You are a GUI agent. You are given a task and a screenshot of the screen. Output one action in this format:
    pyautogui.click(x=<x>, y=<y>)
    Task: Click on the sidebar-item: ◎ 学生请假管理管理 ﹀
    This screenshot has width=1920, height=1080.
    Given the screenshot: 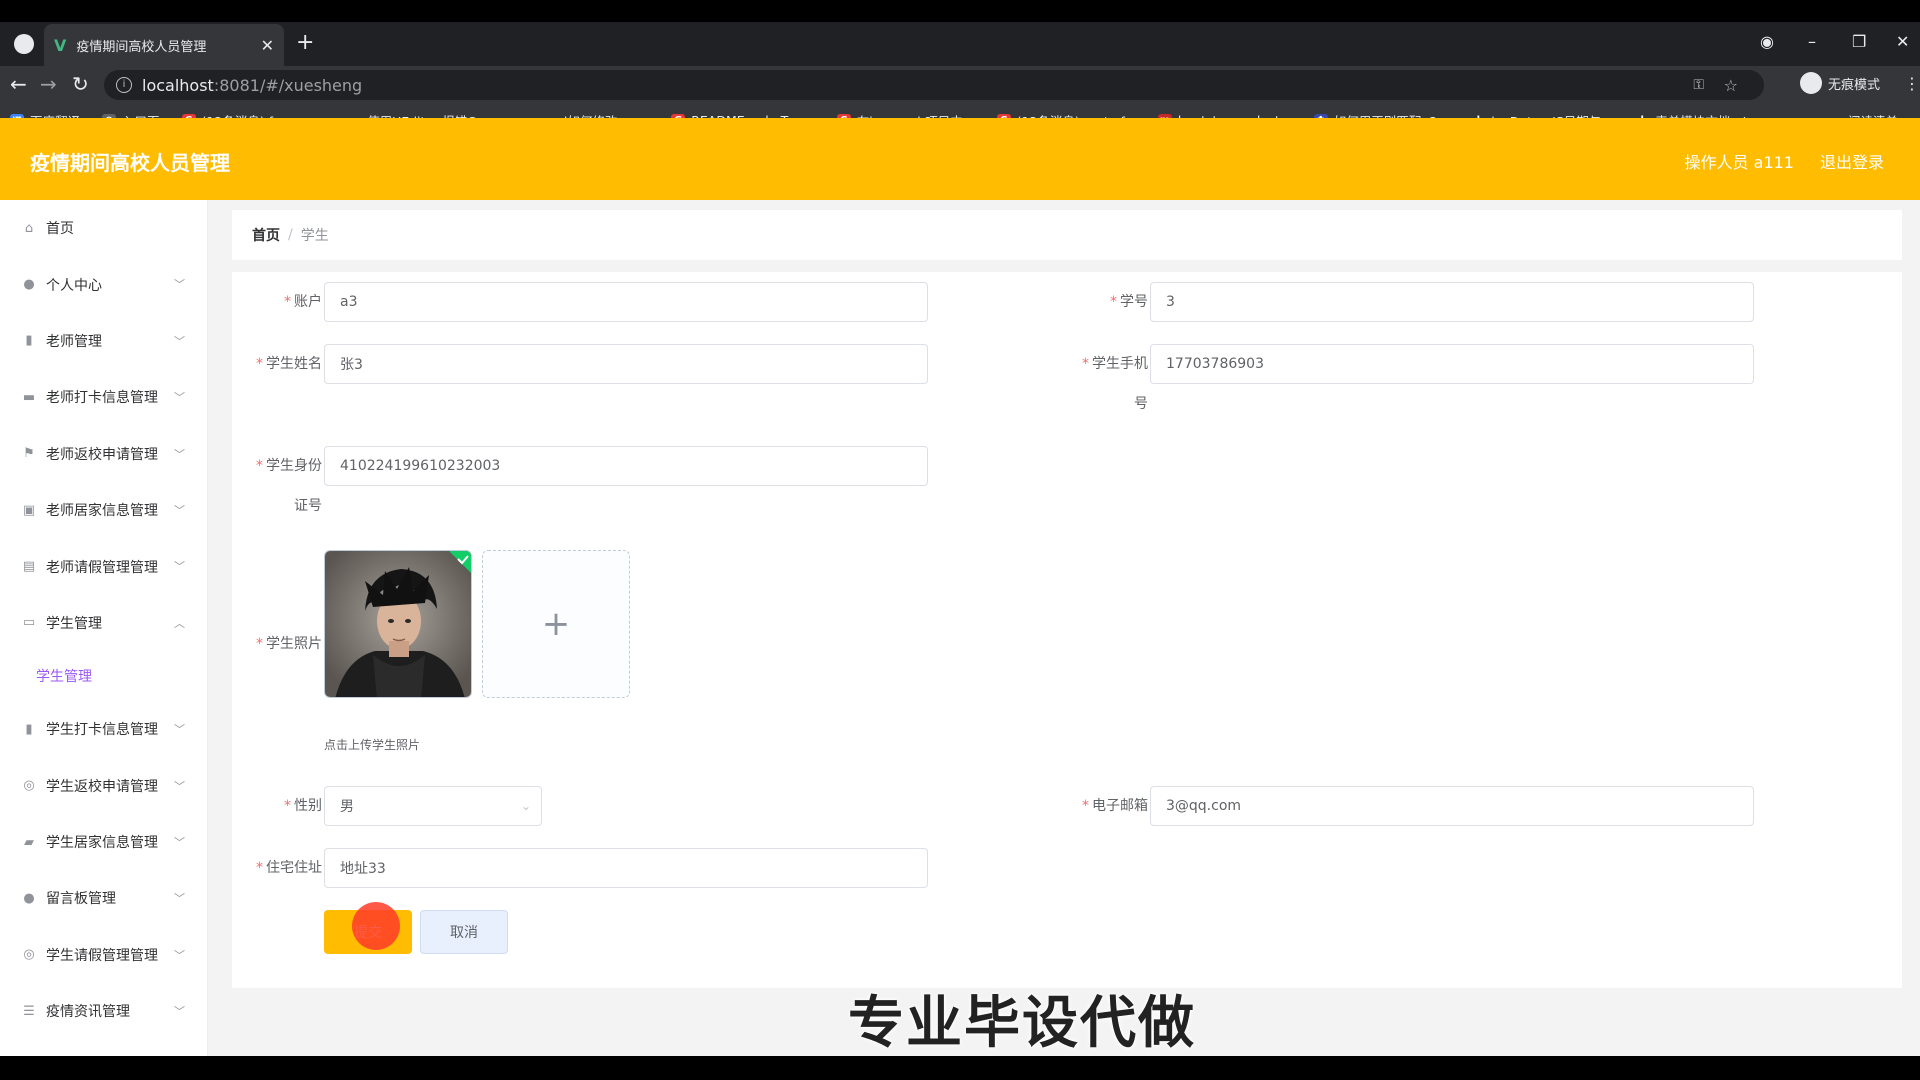 What is the action you would take?
    pyautogui.click(x=103, y=955)
    